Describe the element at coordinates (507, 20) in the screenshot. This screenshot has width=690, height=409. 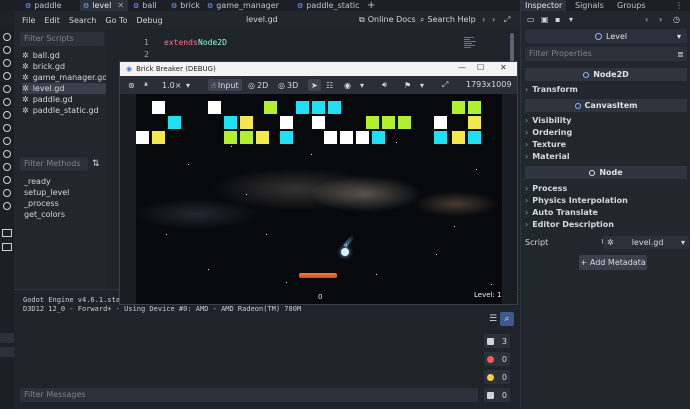
I see `distraction-free-icon: ⤢` at that location.